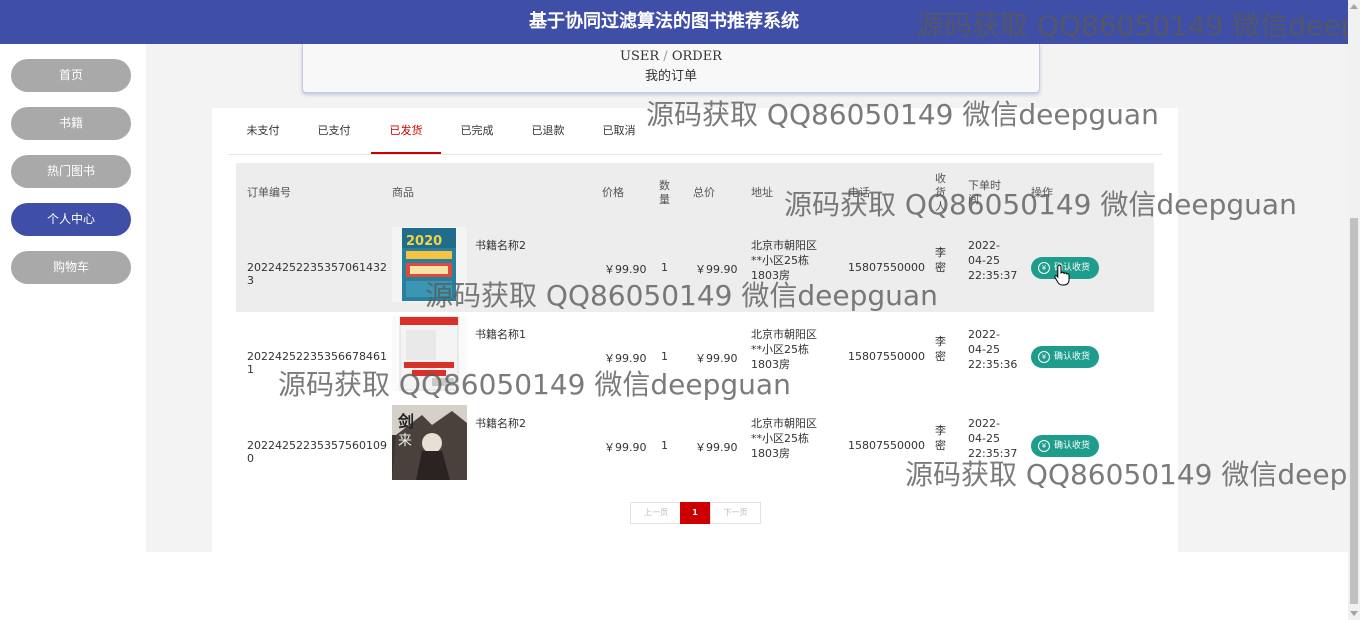 This screenshot has width=1360, height=620. What do you see at coordinates (71, 267) in the screenshot?
I see `nav-cart: 购物车` at bounding box center [71, 267].